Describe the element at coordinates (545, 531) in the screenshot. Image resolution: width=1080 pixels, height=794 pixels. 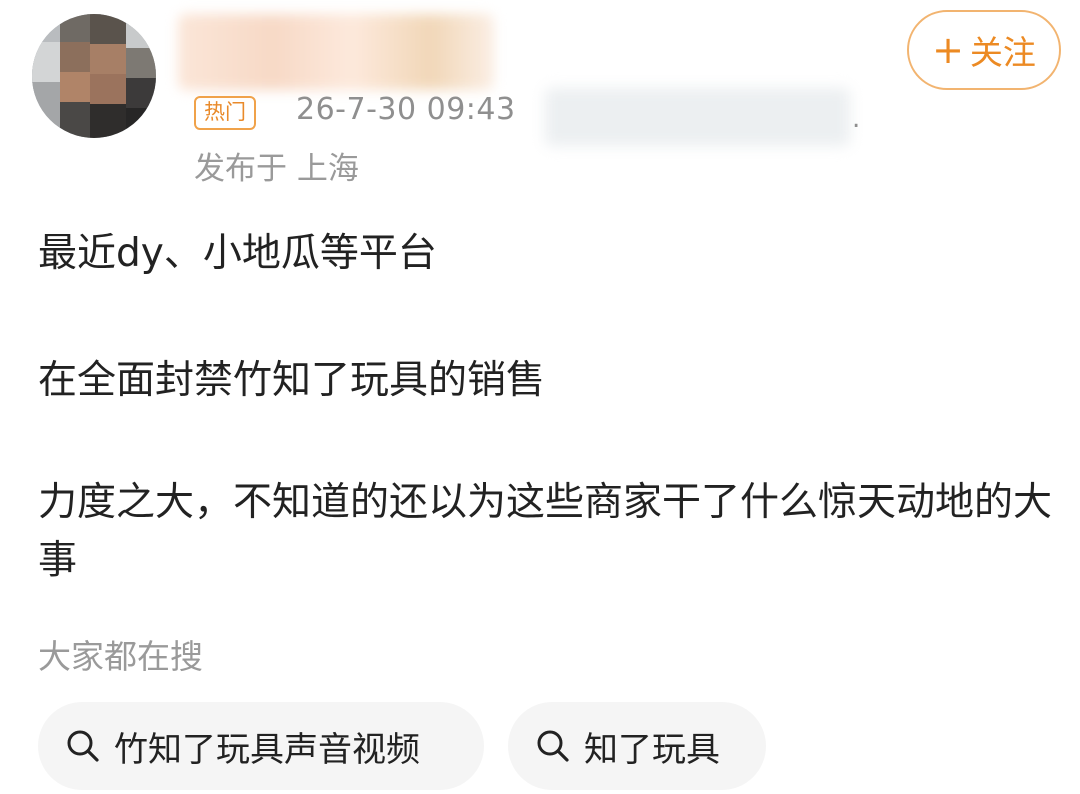
I see `post-paragraph: 力度之大，不知道的还以为这些商家干了什么惊天动地的大事` at that location.